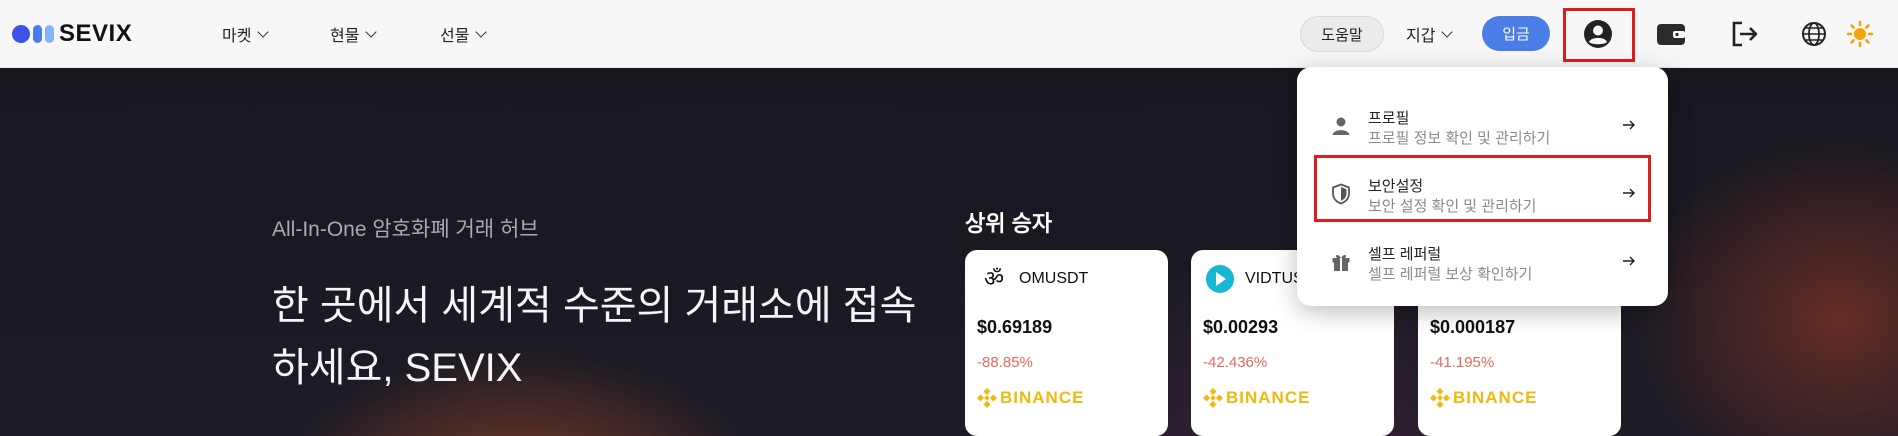 This screenshot has width=1898, height=436. I want to click on nav-label: 현물, so click(345, 36).